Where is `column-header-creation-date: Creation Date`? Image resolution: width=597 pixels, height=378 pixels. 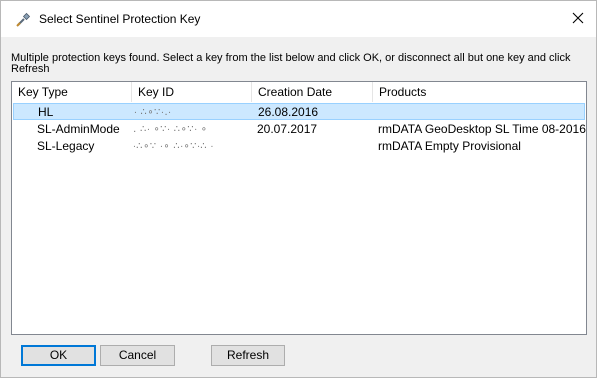
column-header-creation-date: Creation Date is located at coordinates (312, 92).